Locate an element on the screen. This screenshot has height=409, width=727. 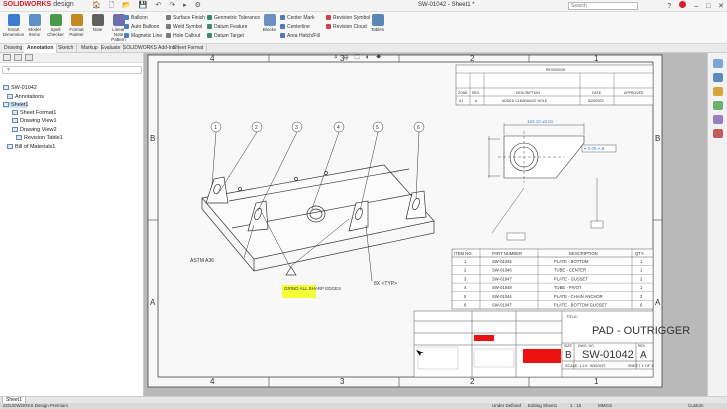
ribbon-col5-item-1: Revision Cloud is located at coordinates (346, 27).